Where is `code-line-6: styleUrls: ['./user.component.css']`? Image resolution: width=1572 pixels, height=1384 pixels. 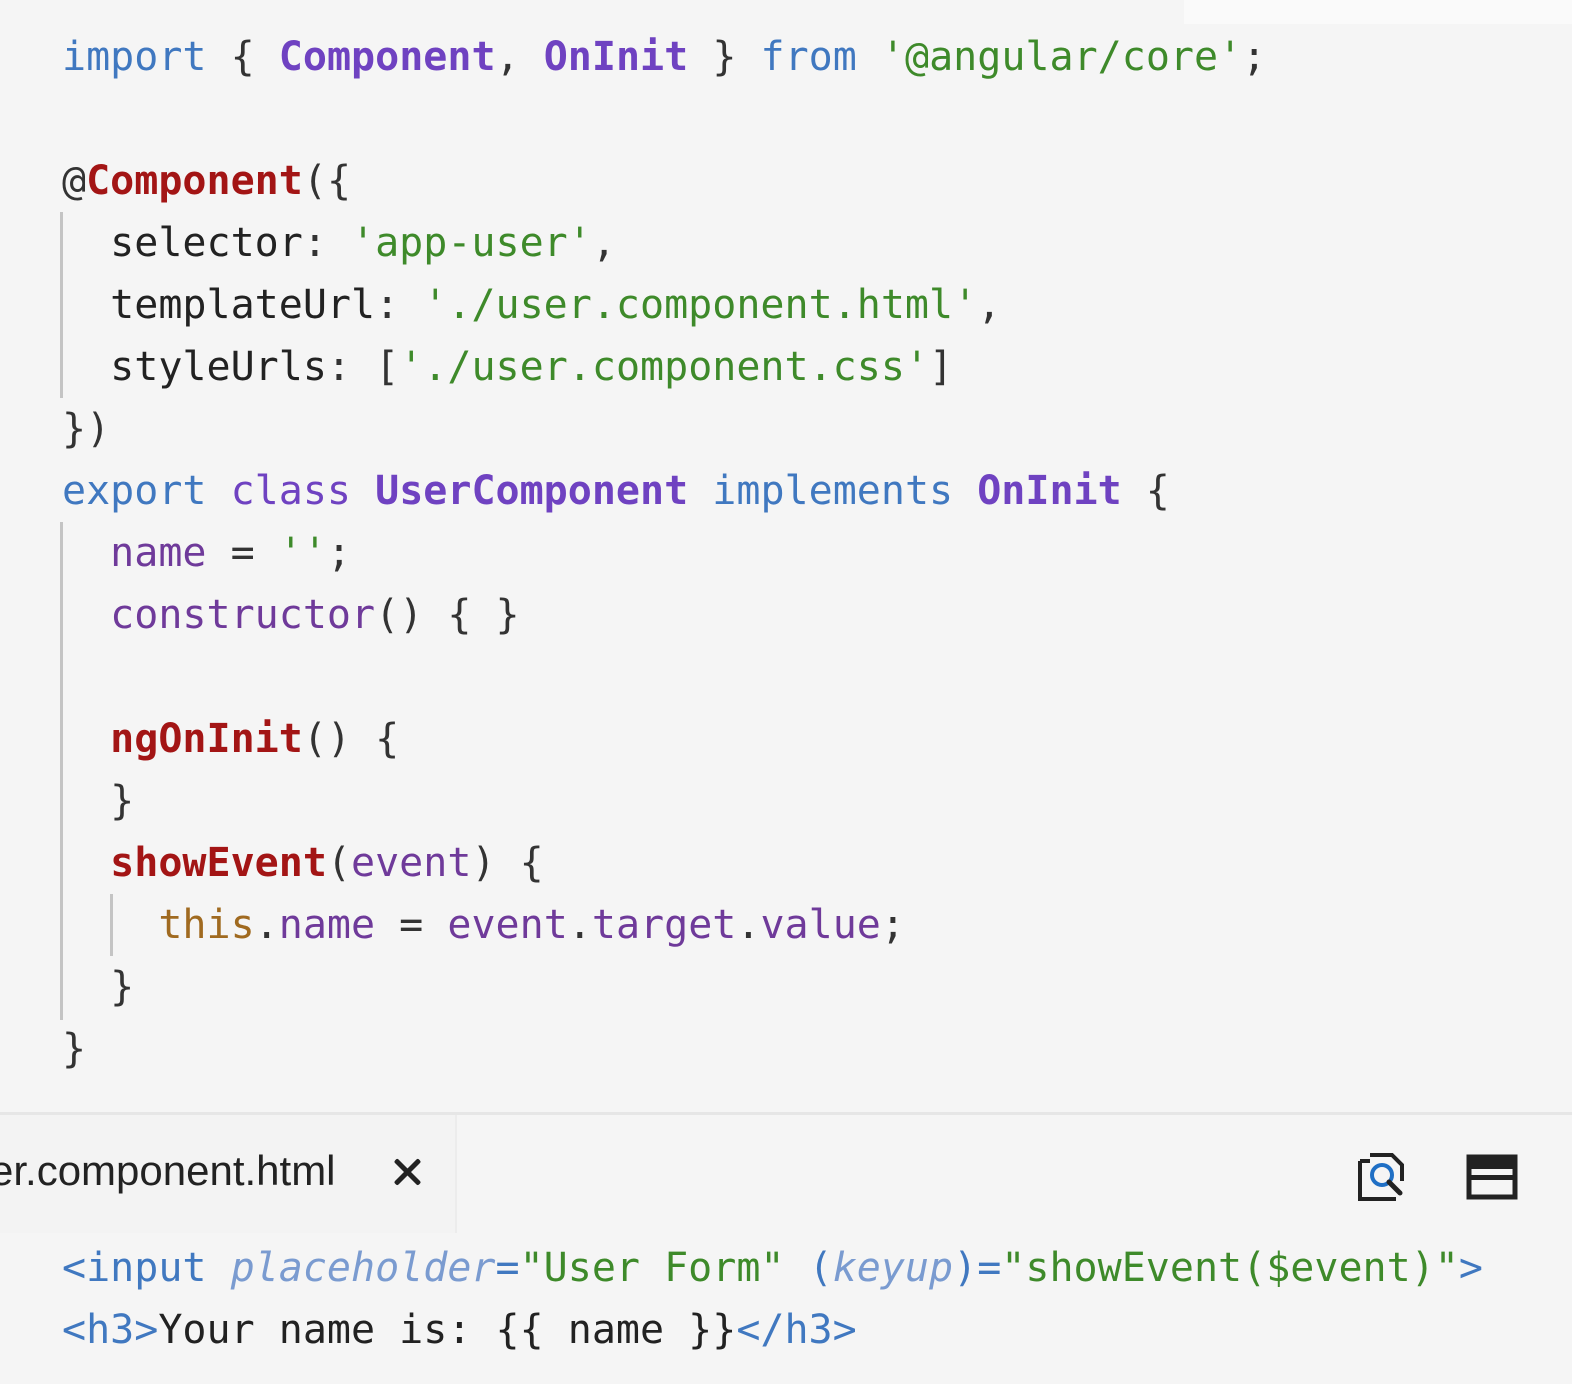
code-line-6: styleUrls: ['./user.component.css'] is located at coordinates (532, 367).